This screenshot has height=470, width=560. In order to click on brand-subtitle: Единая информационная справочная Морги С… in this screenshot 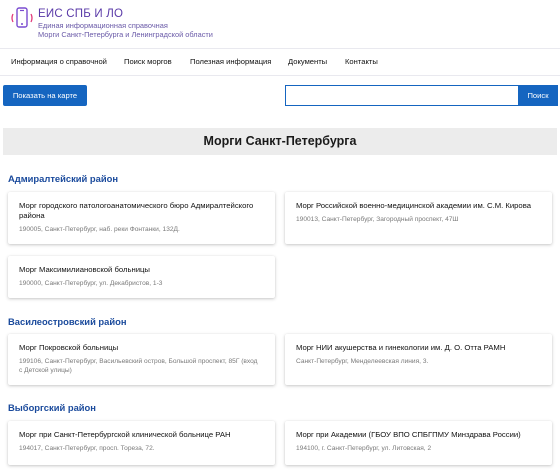, I will do `click(125, 30)`.